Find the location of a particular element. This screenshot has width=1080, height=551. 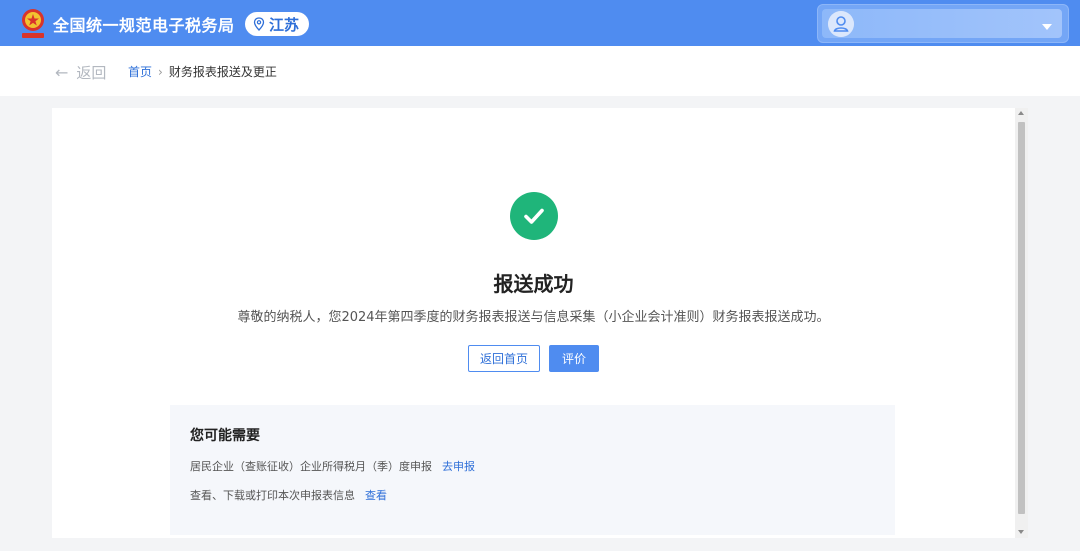

scroll-up-icon is located at coordinates (1021, 113).